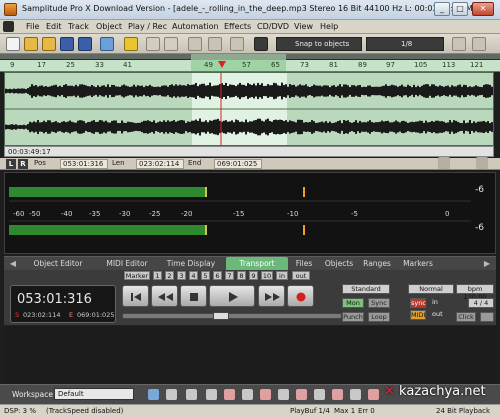 The image size is (500, 418). I want to click on playhead-marker-icon, so click(222, 64).